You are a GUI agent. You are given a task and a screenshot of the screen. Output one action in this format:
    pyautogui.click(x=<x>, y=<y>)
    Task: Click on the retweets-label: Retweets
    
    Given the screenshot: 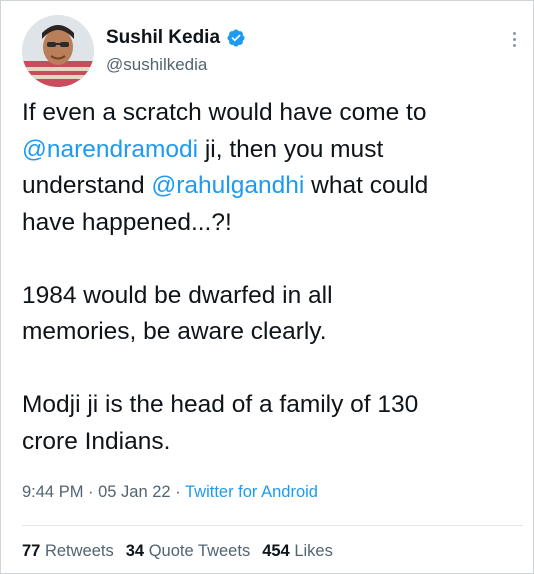 What is the action you would take?
    pyautogui.click(x=79, y=551)
    